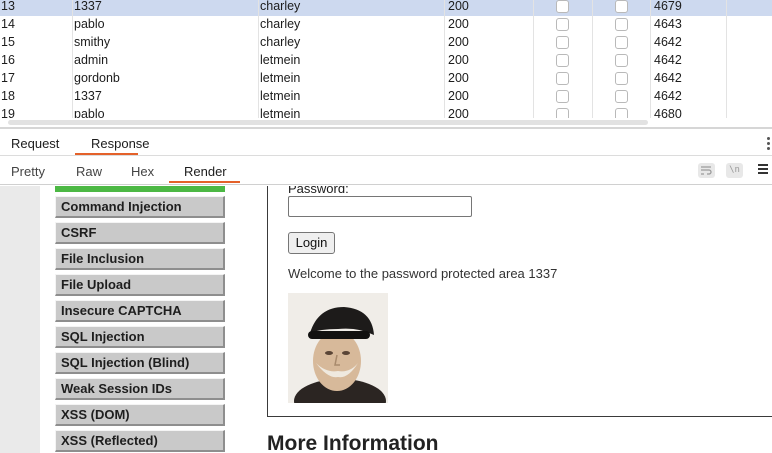 The width and height of the screenshot is (772, 453). I want to click on response-view-tabs: Pretty Raw Hex Render \n, so click(386, 171).